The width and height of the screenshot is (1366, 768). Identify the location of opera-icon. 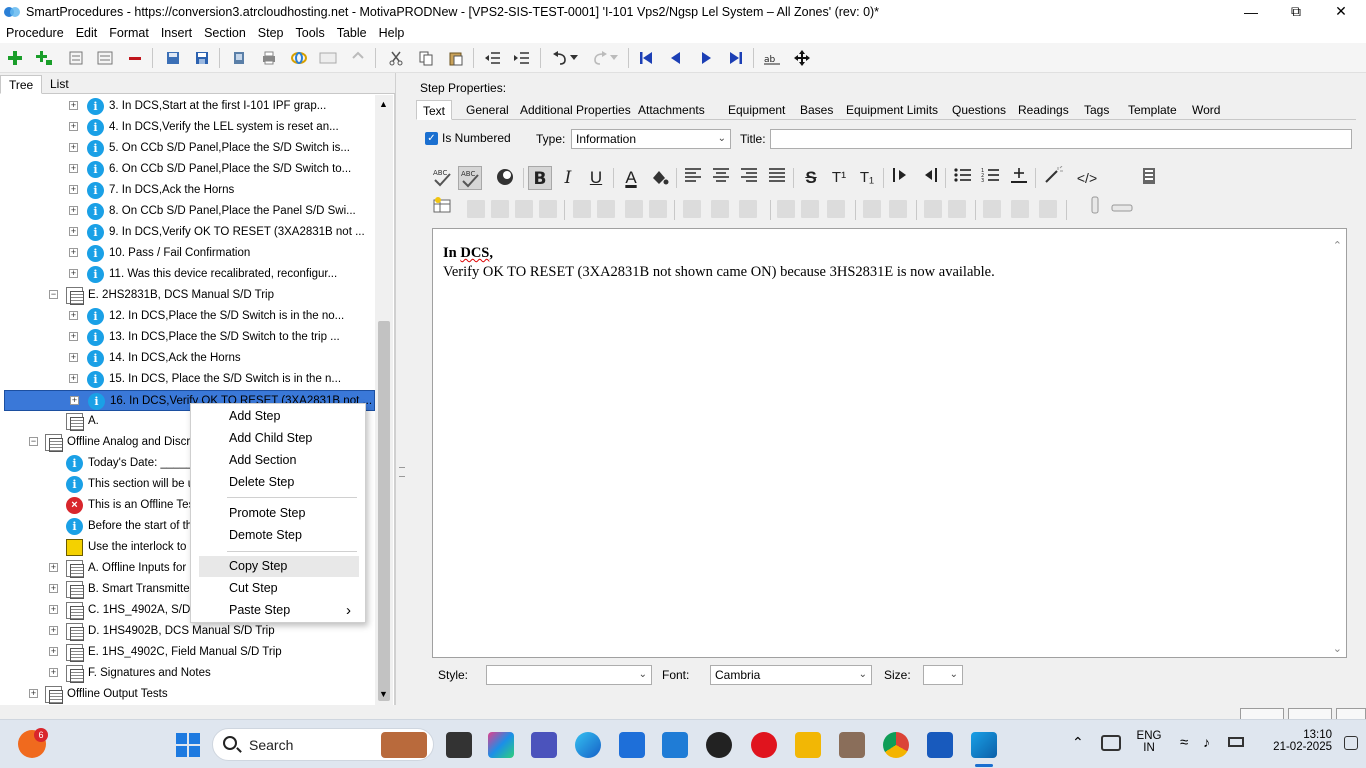
(764, 745).